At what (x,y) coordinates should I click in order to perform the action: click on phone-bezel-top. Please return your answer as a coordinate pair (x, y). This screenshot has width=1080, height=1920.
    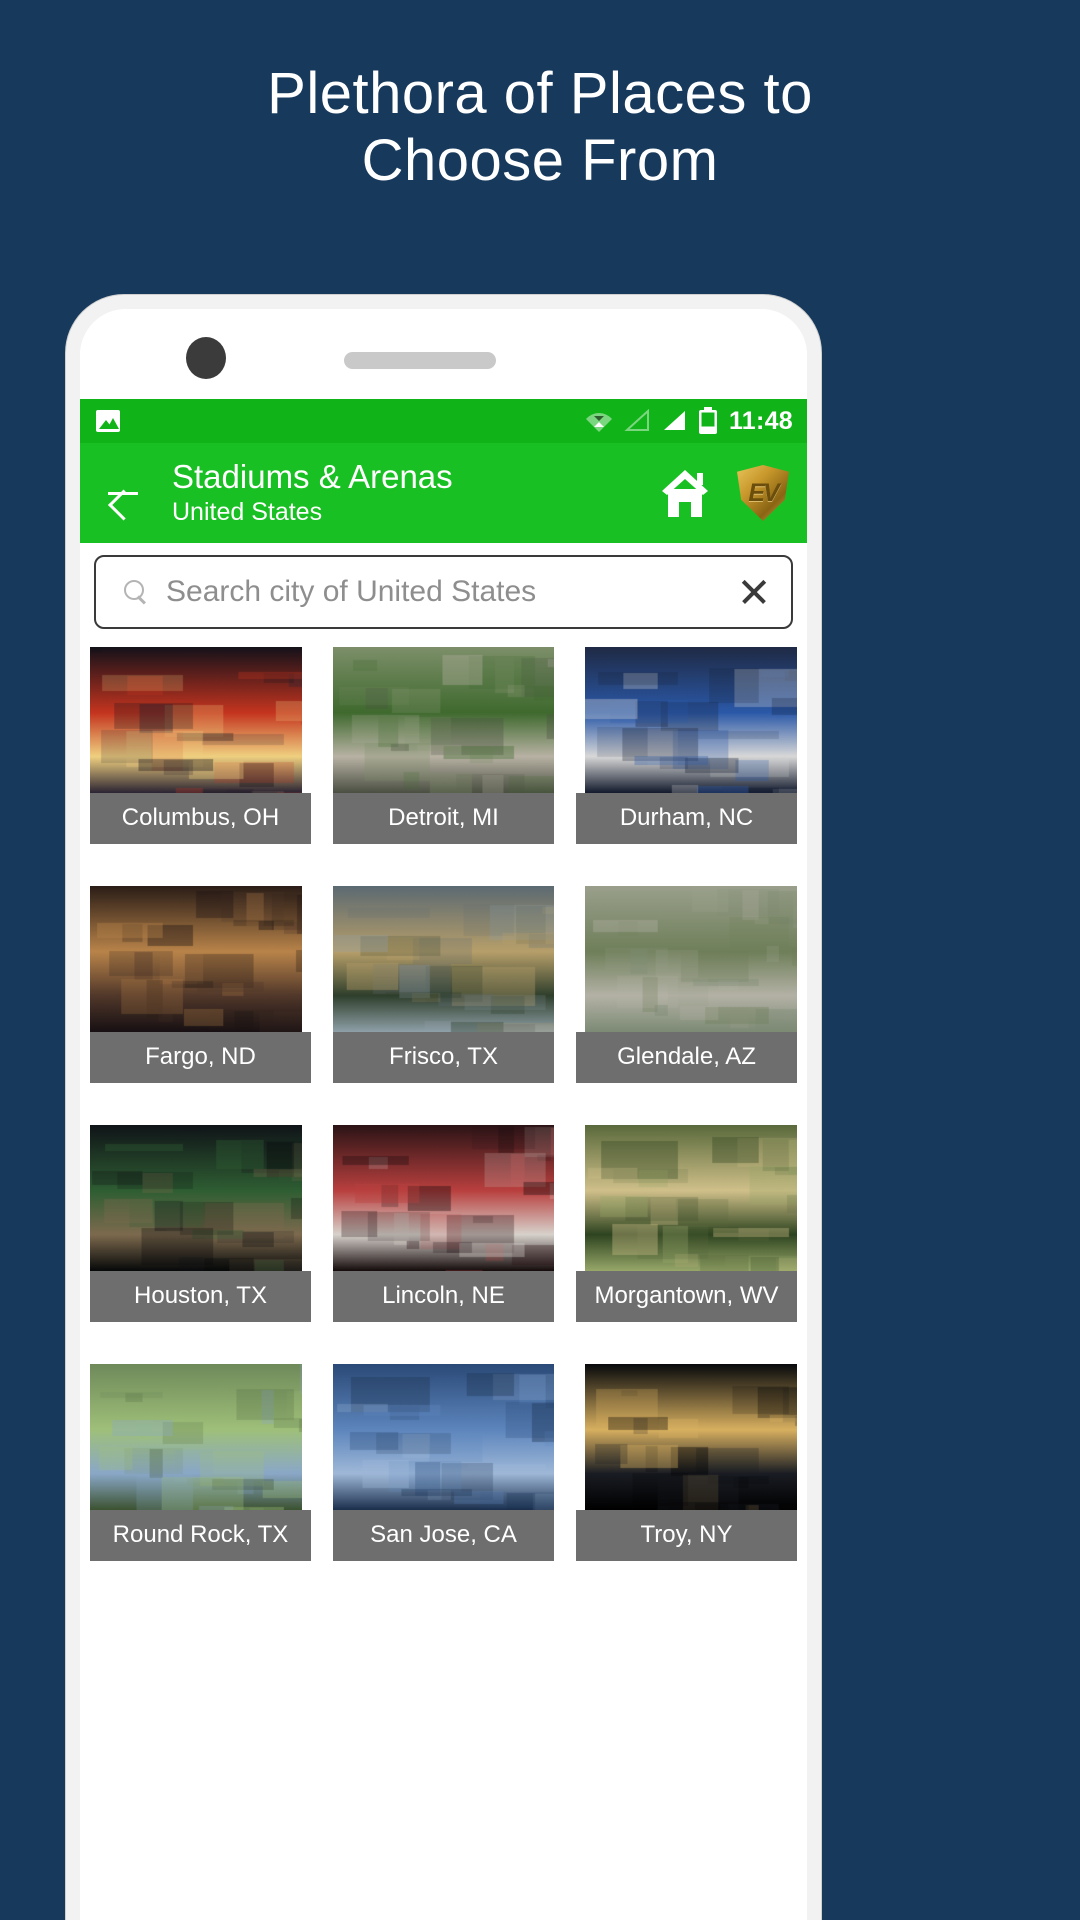
    Looking at the image, I should click on (443, 354).